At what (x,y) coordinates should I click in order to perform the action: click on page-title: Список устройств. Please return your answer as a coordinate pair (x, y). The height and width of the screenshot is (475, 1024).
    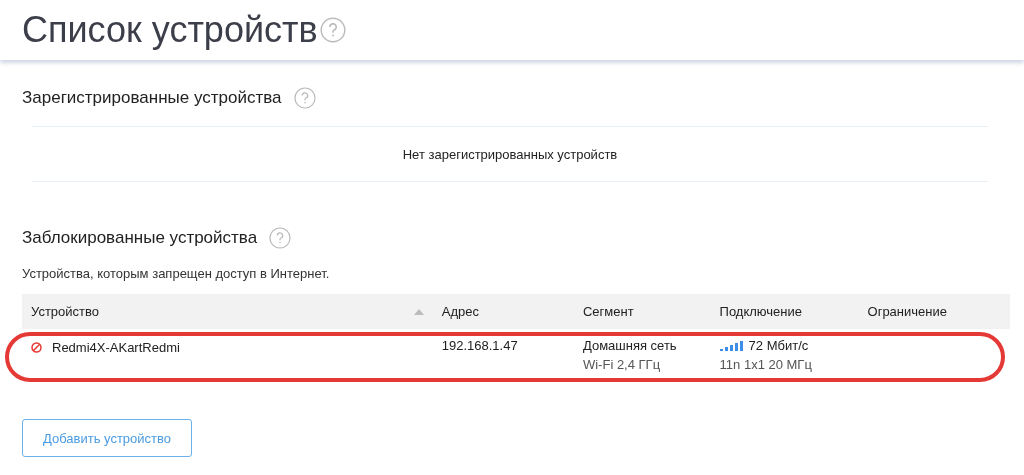
    Looking at the image, I should click on (170, 30).